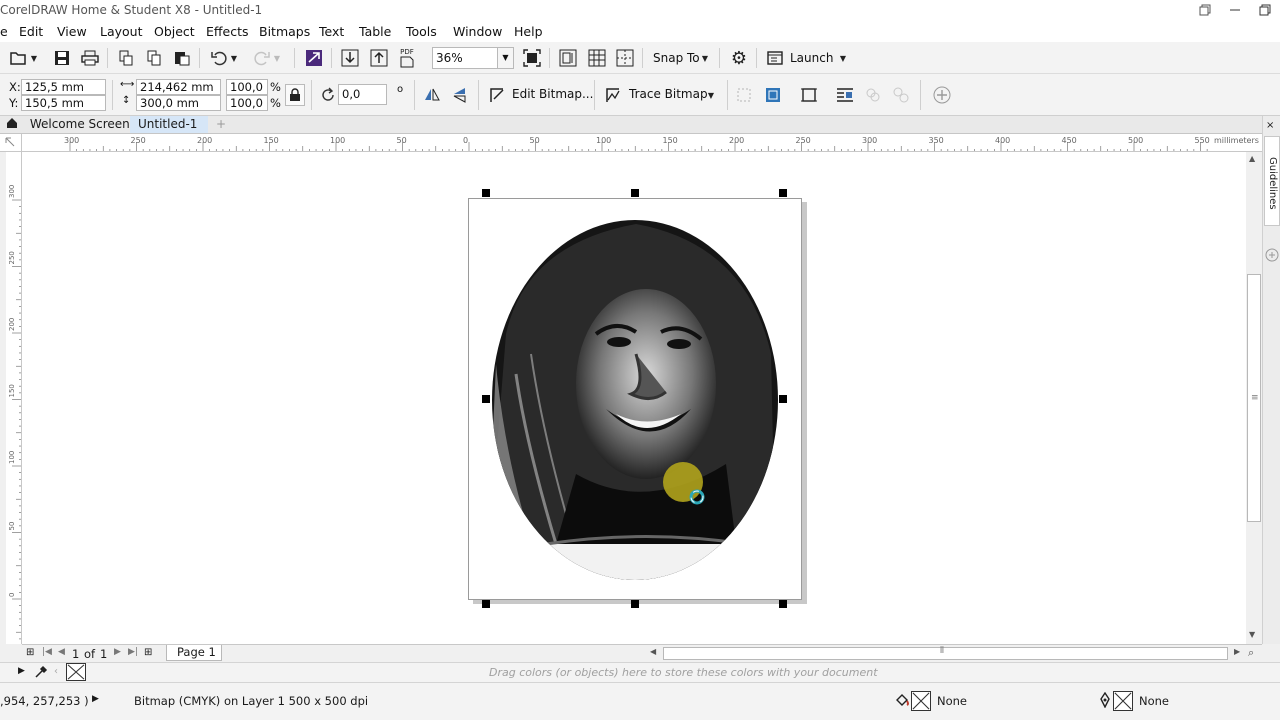  I want to click on menu-help: Help, so click(528, 31).